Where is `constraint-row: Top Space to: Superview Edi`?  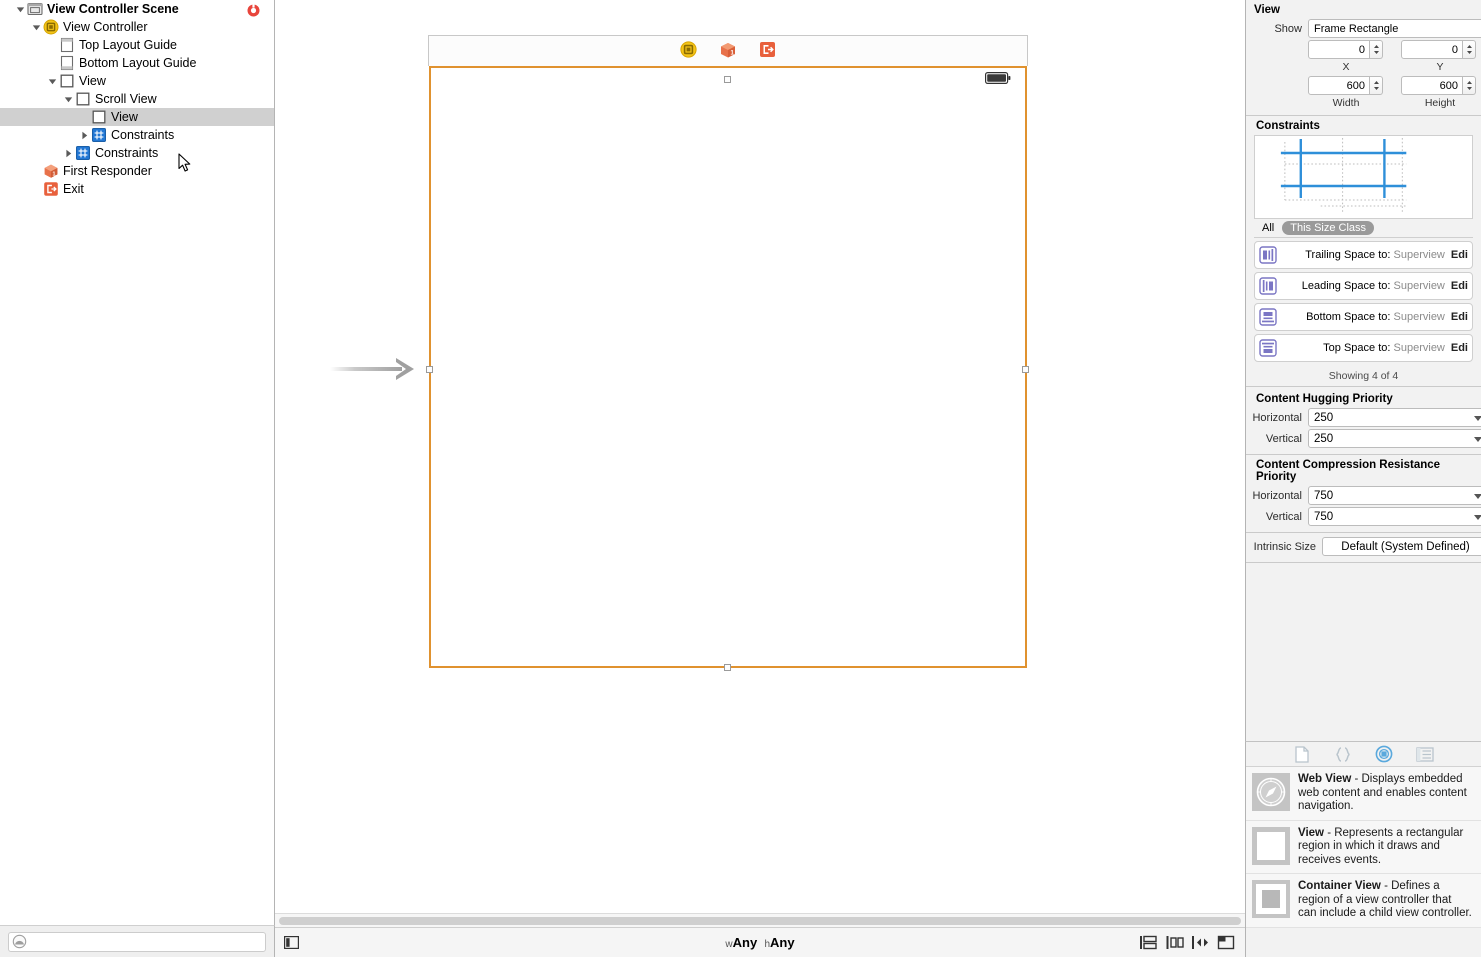 constraint-row: Top Space to: Superview Edi is located at coordinates (1363, 348).